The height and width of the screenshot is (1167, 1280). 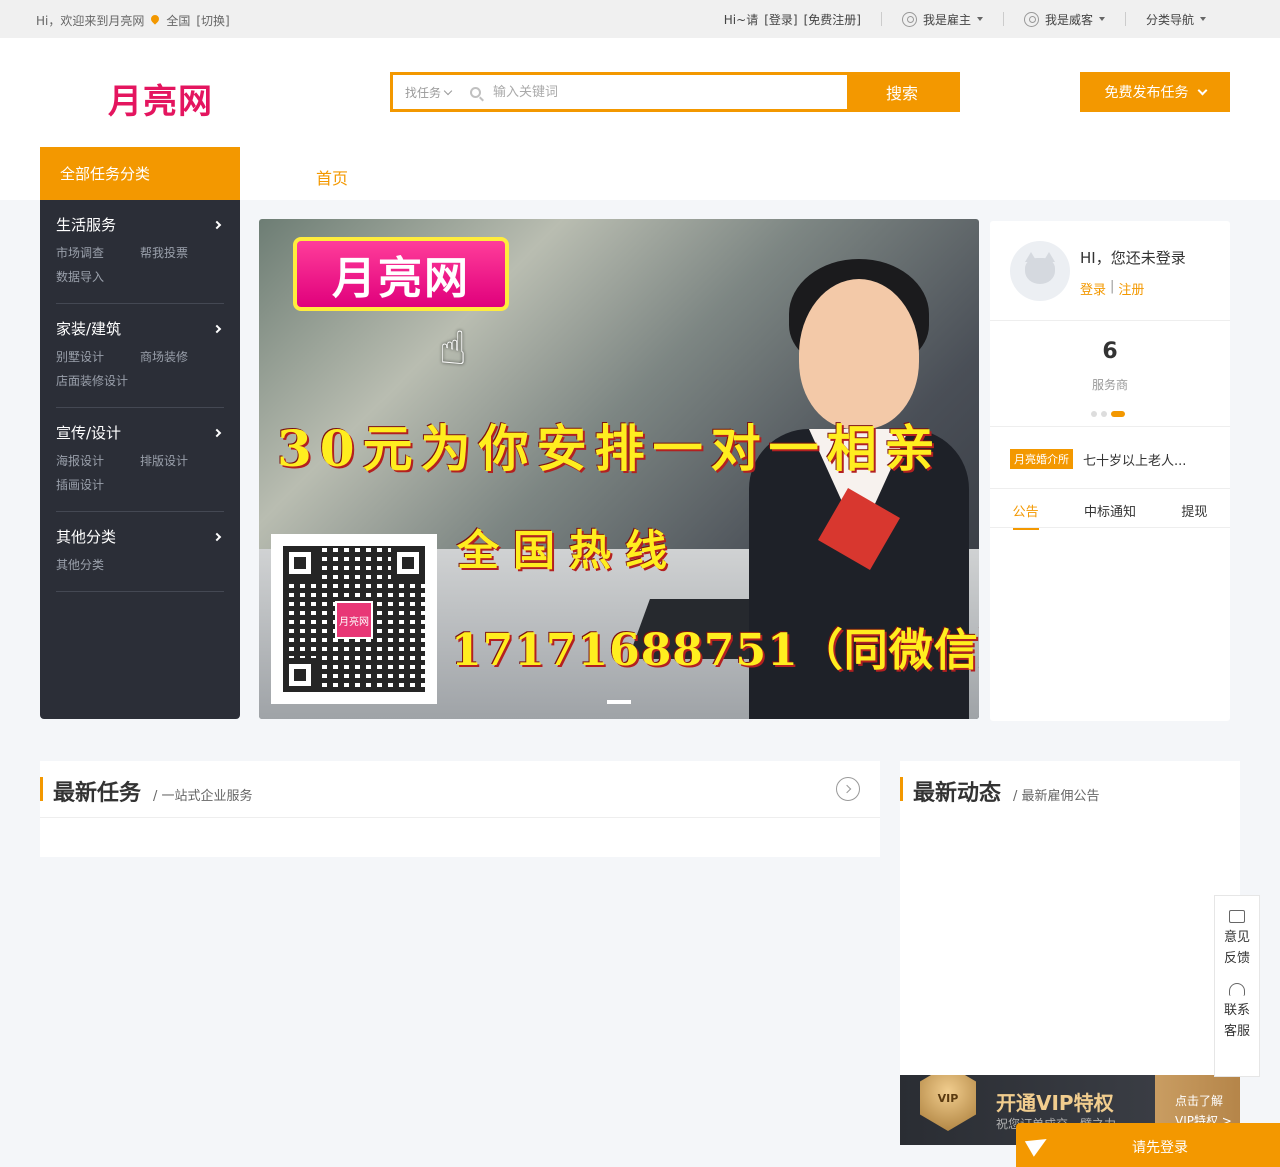 What do you see at coordinates (182, 357) in the screenshot?
I see `subcategory-link: 商场装修` at bounding box center [182, 357].